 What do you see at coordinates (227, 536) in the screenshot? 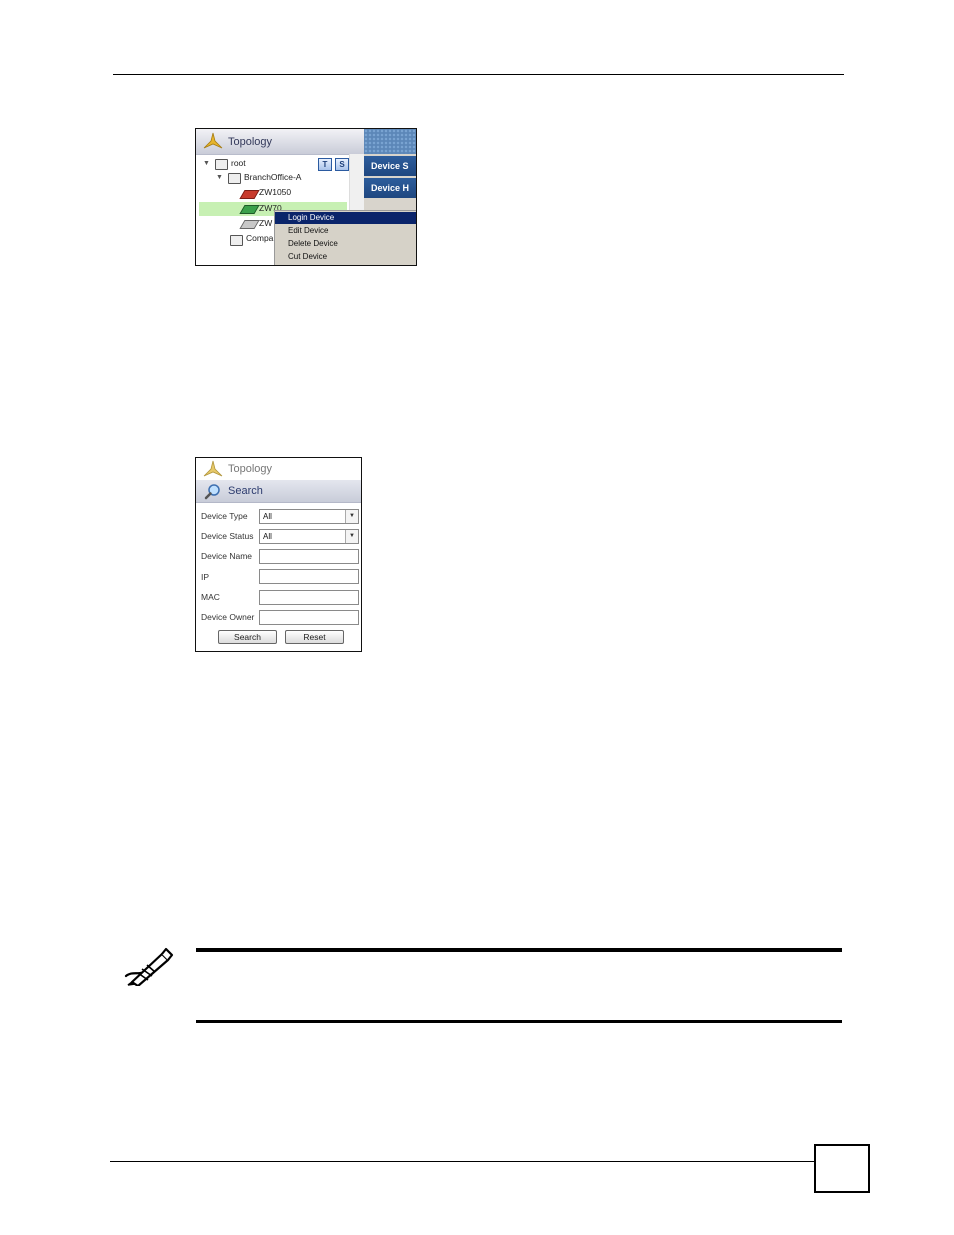
I see `device-status-label: Device Status` at bounding box center [227, 536].